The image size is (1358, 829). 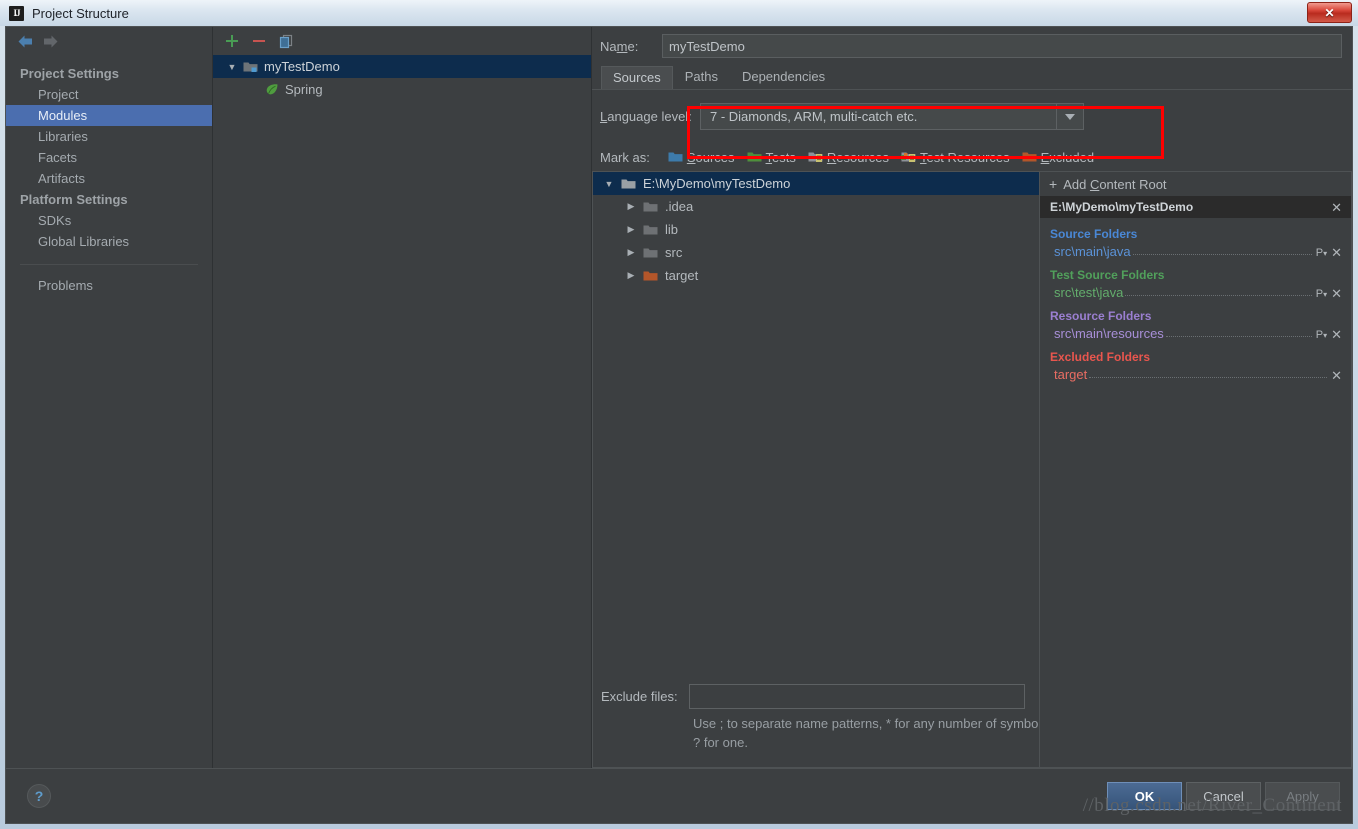 I want to click on mark-as-label: Test Resources, so click(x=965, y=157).